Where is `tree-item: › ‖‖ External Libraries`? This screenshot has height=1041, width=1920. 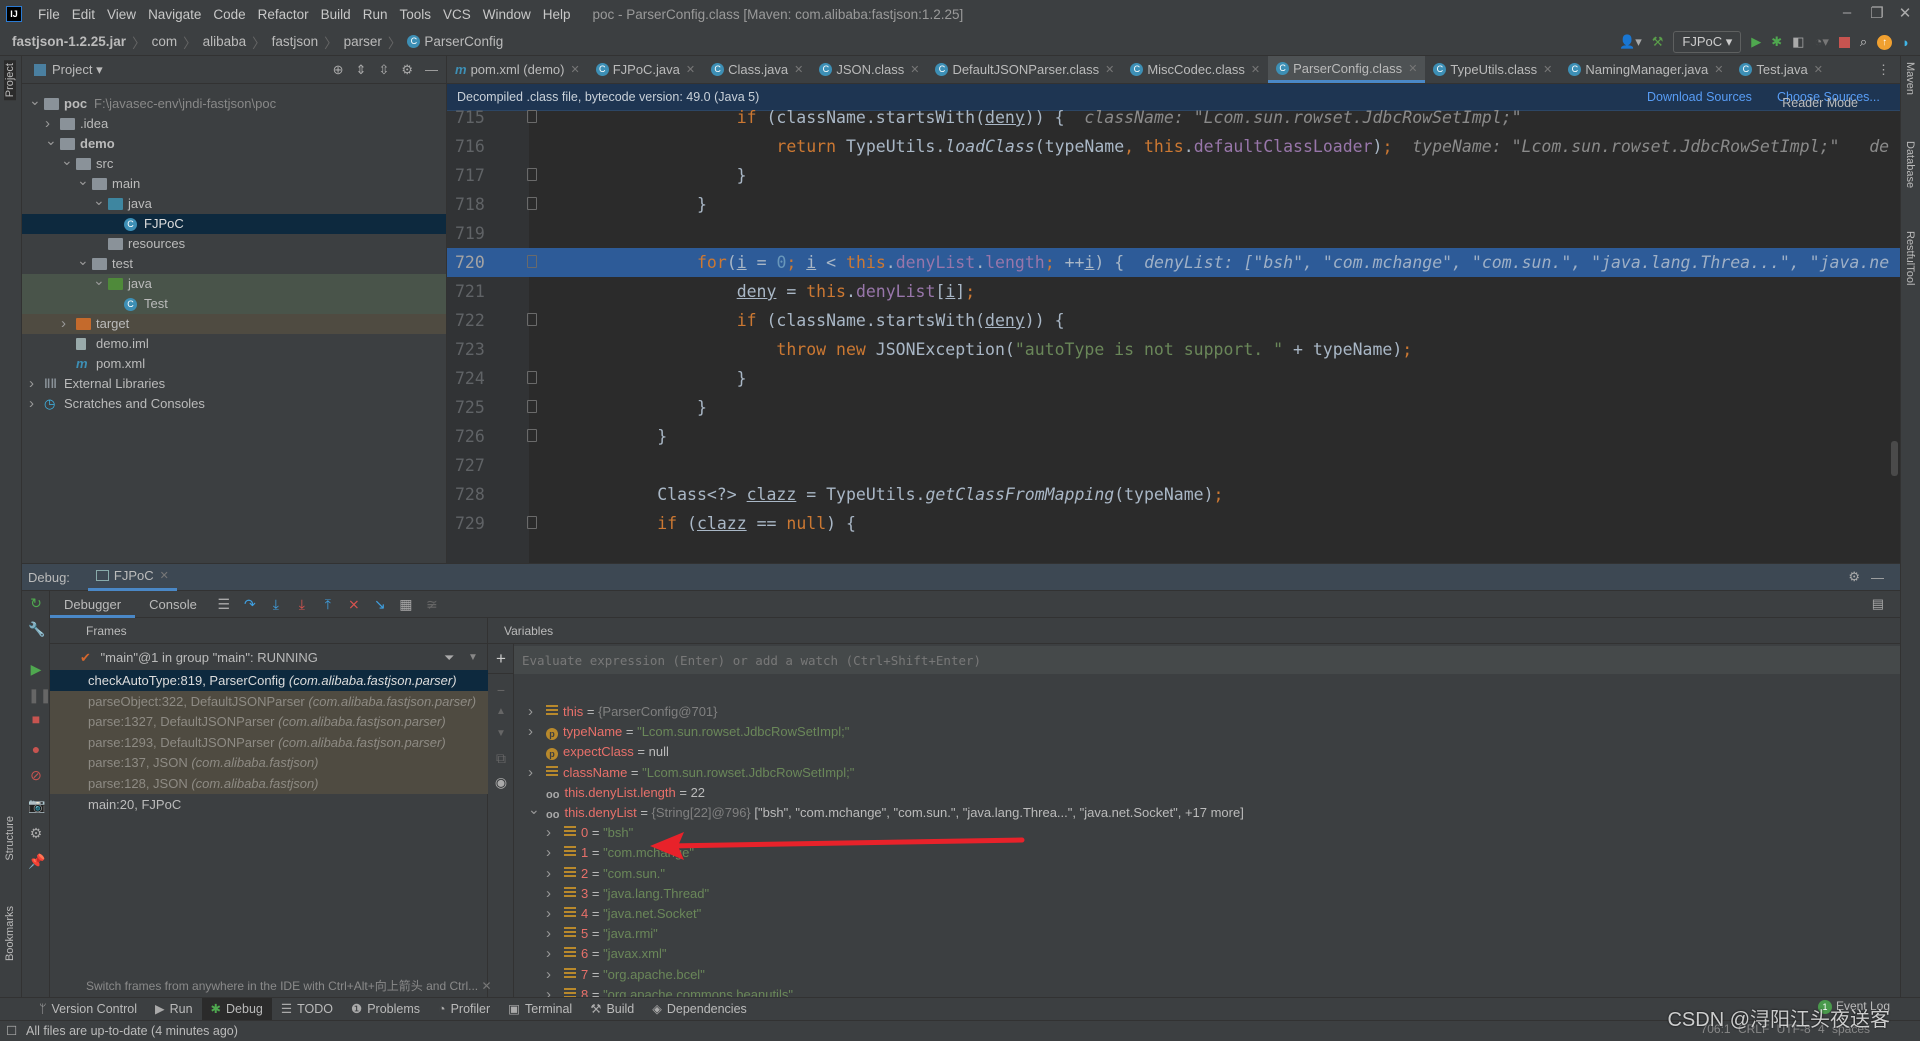
tree-item: › ‖‖ External Libraries is located at coordinates (234, 384).